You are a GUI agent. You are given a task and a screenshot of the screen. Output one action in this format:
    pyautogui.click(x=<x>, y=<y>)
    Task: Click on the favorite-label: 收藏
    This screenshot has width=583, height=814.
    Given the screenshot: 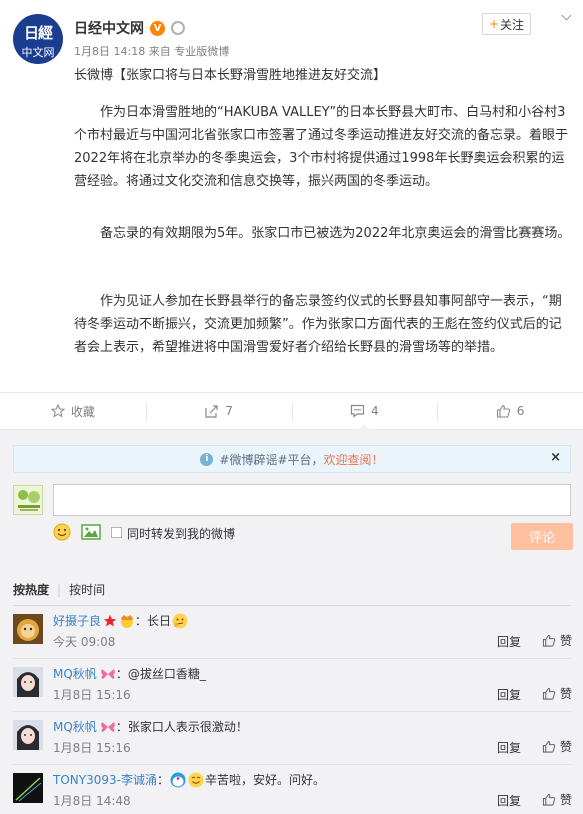 What is the action you would take?
    pyautogui.click(x=82, y=411)
    